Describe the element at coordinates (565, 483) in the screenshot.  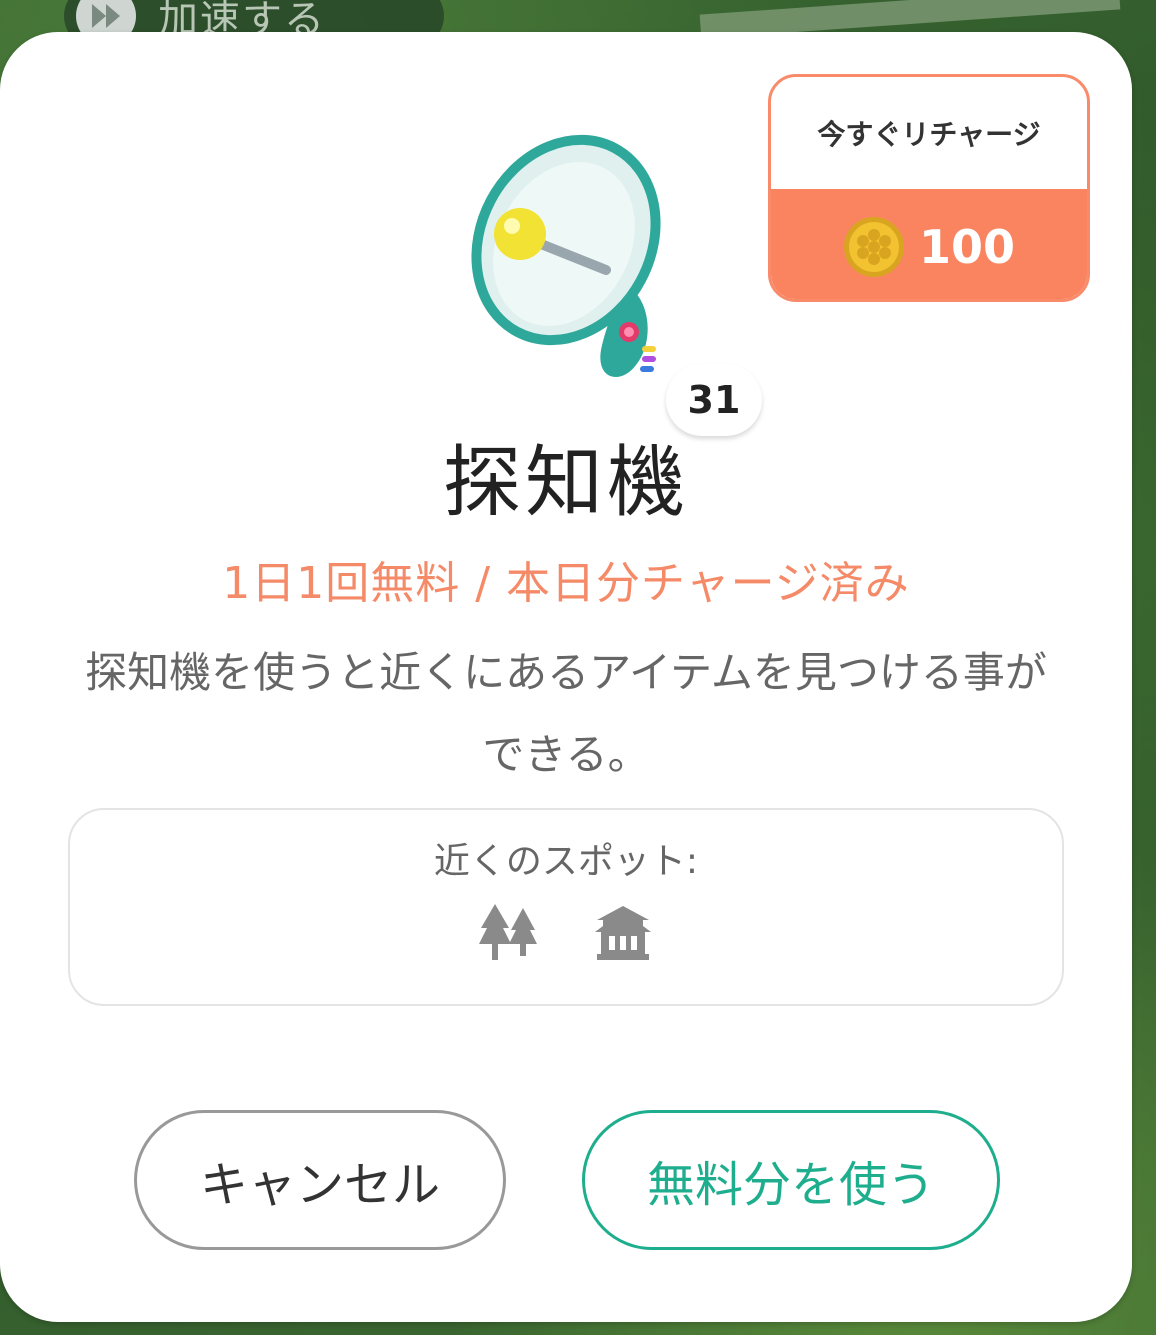
I see `item-title: 探知機` at that location.